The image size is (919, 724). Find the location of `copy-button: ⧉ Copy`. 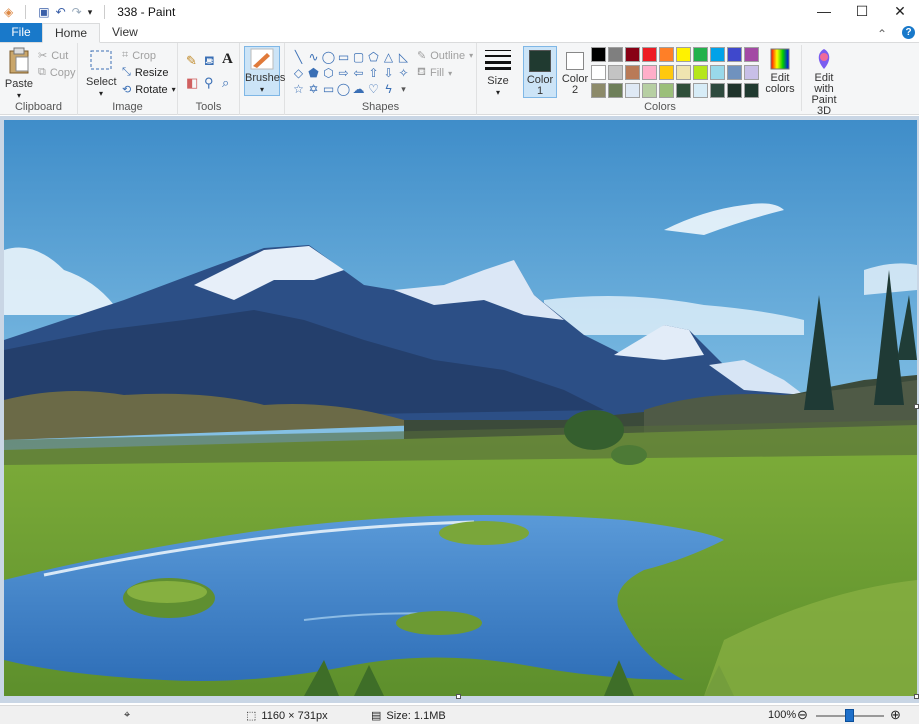

copy-button: ⧉ Copy is located at coordinates (57, 72).